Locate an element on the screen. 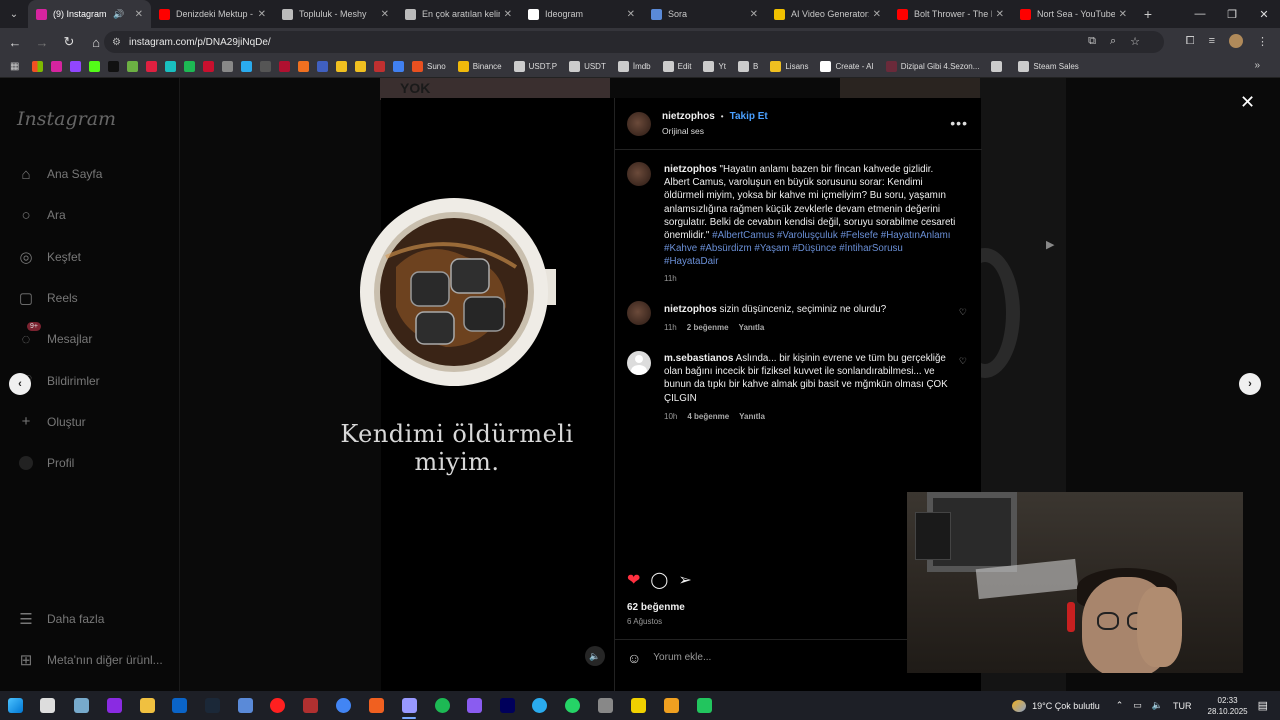 The width and height of the screenshot is (1280, 720). browser-tab: Bolt Thrower - The IV ✕ is located at coordinates (950, 14).